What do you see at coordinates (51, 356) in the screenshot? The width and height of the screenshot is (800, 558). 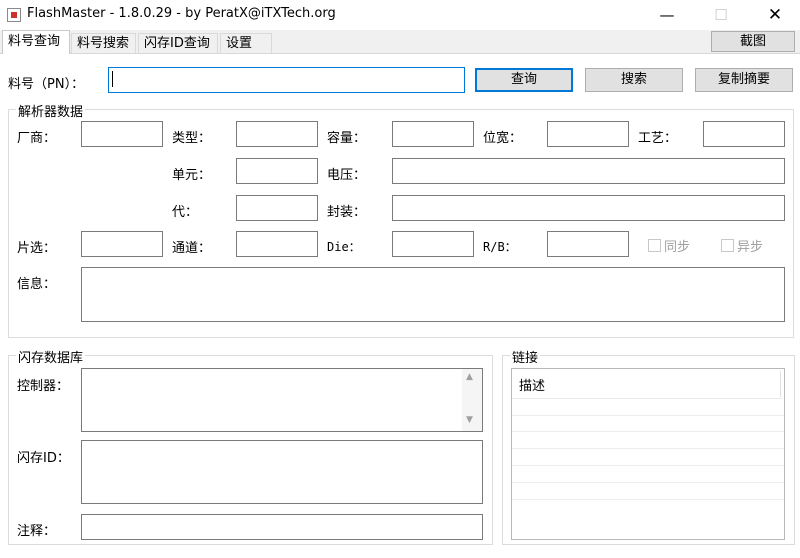 I see `flash-db-group-title: 闪存数据库` at bounding box center [51, 356].